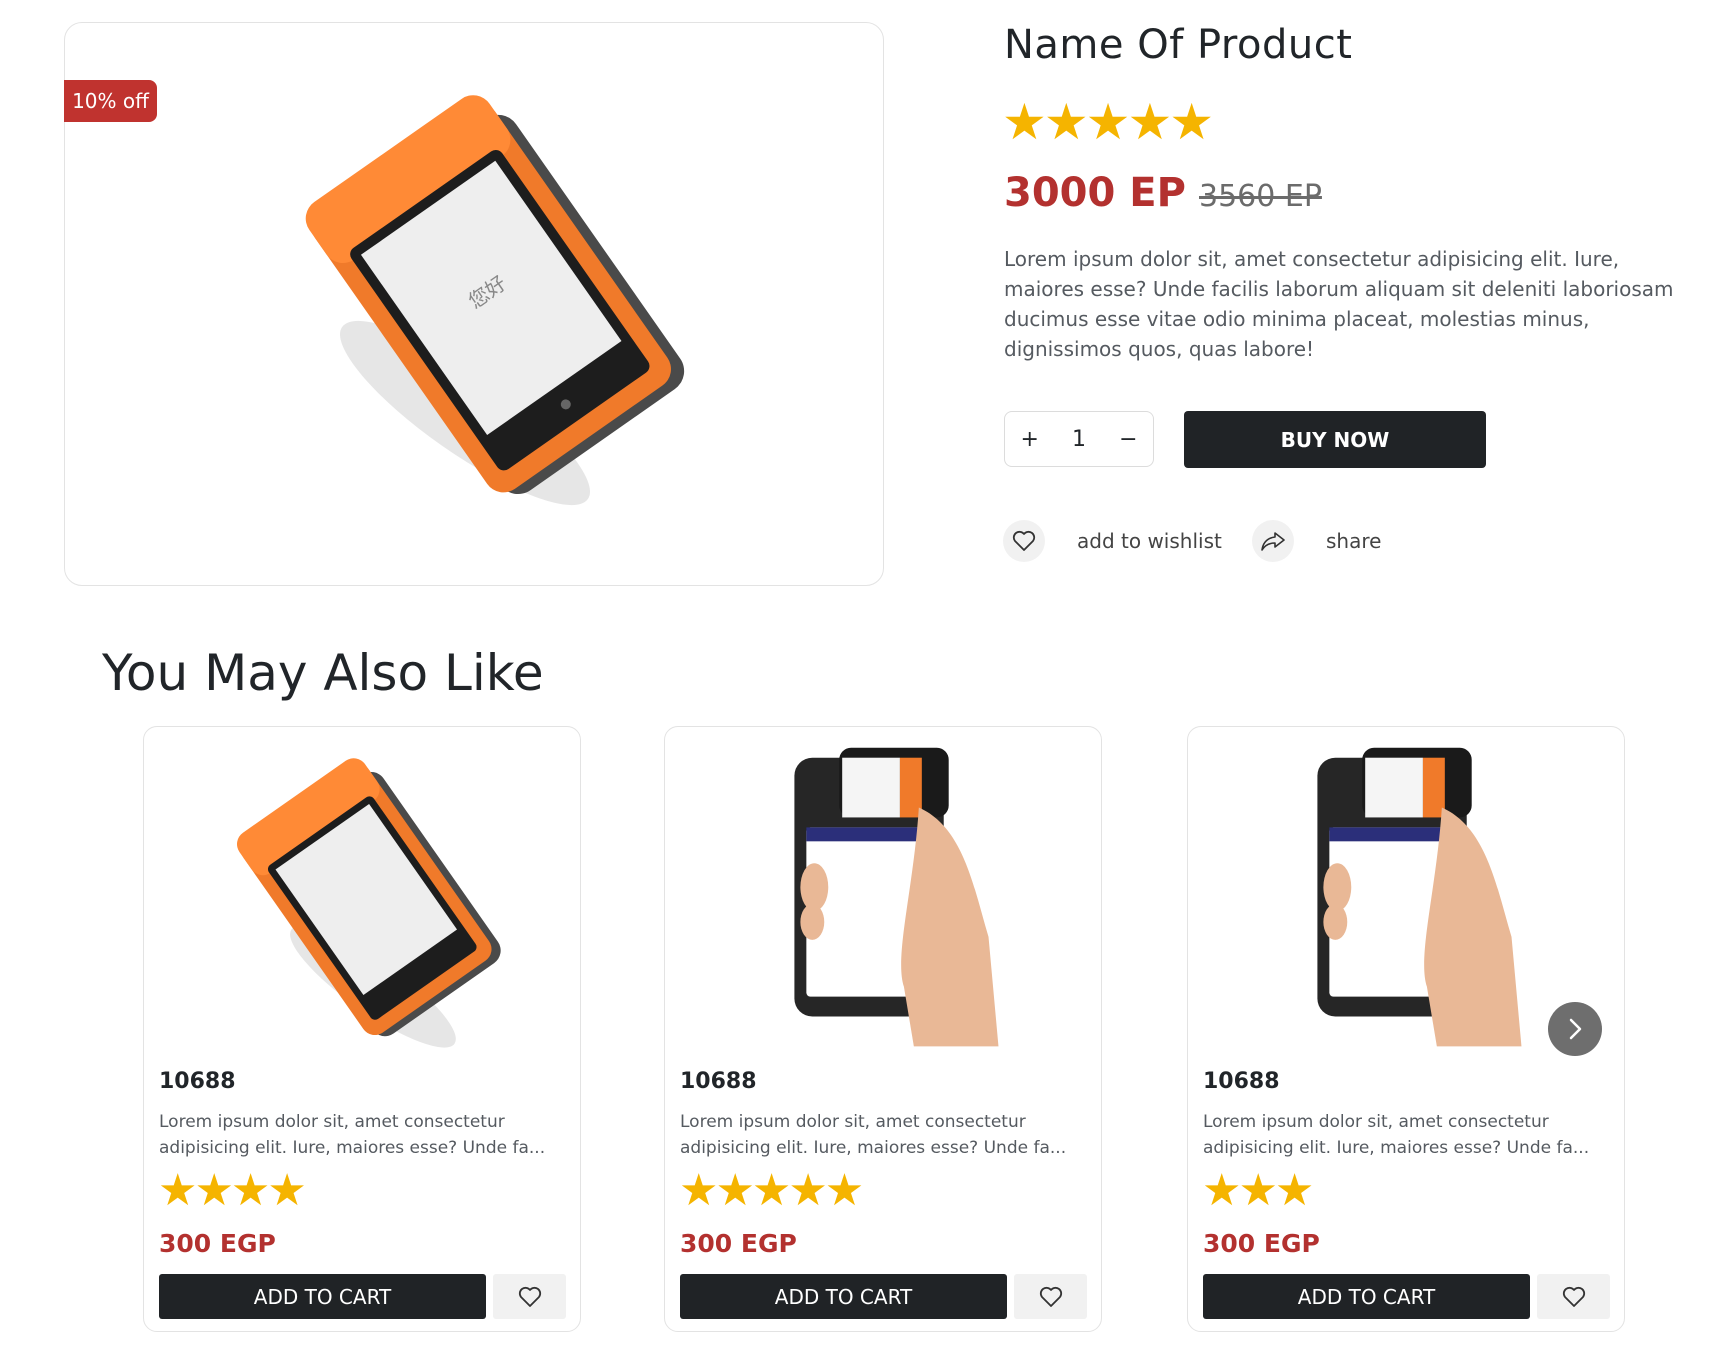 The height and width of the screenshot is (1362, 1725). Describe the element at coordinates (495, 300) in the screenshot. I see `product-image: 您好` at that location.